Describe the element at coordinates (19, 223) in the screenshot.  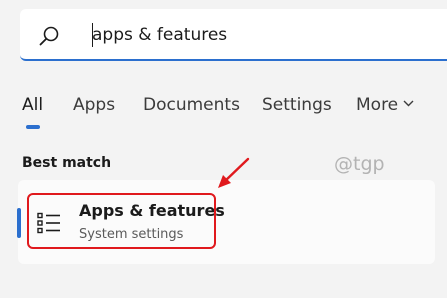
I see `selected-result-indicator` at that location.